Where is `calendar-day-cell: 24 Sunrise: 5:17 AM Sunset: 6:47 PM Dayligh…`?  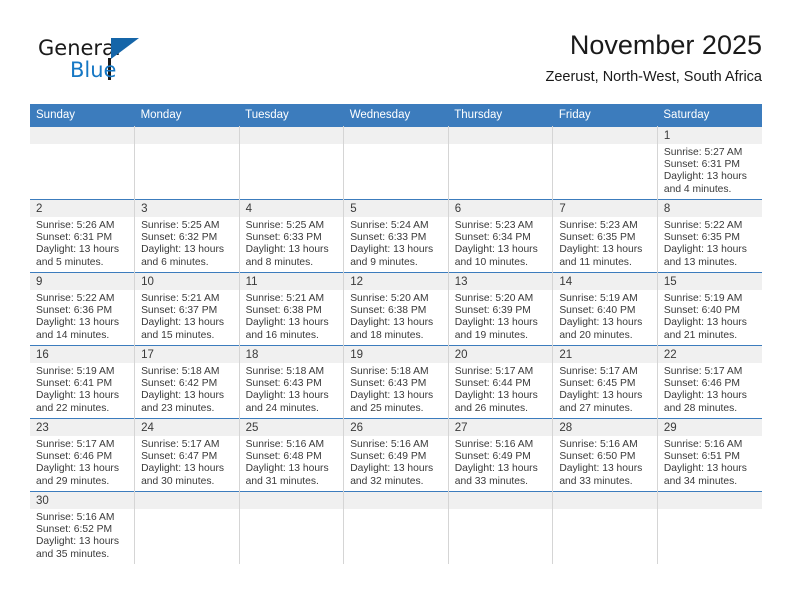
calendar-day-cell: 24 Sunrise: 5:17 AM Sunset: 6:47 PM Dayligh… is located at coordinates (187, 455).